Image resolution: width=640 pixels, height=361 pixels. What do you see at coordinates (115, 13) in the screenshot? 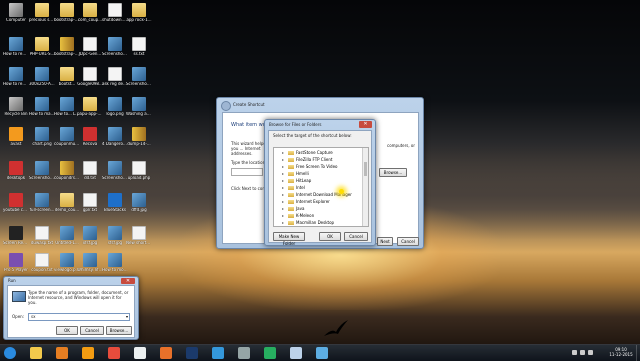
I see `desktop-icon: shutdown.vbs` at bounding box center [115, 13].